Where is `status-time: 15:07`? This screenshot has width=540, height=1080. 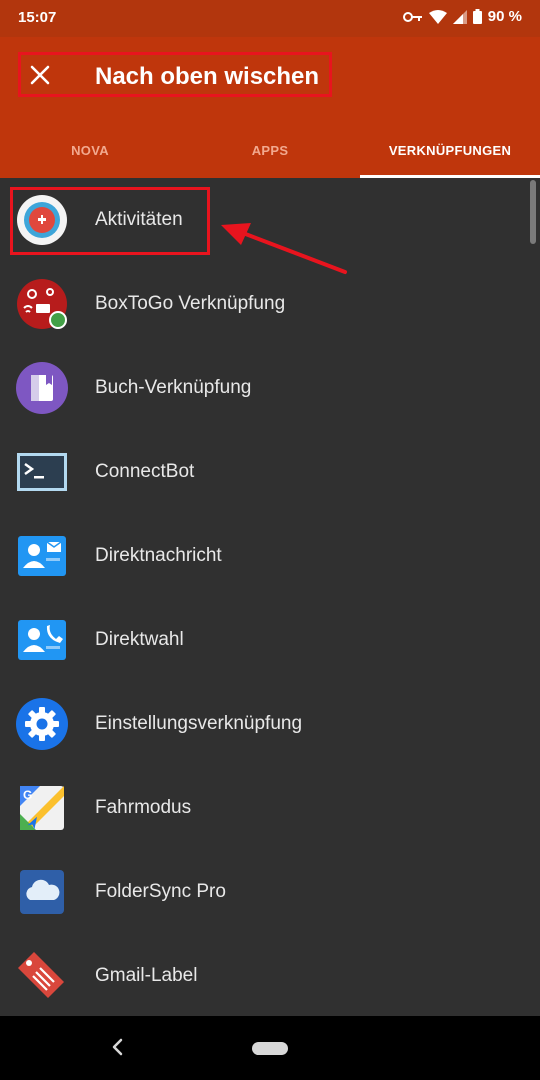
status-time: 15:07 is located at coordinates (37, 17).